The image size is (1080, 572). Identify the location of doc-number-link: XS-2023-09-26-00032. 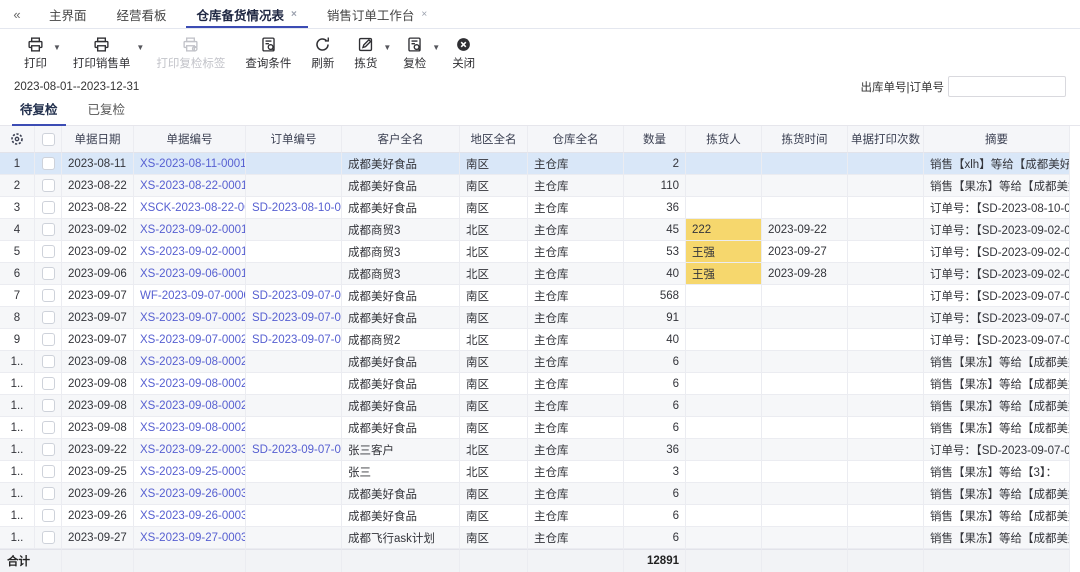
(190, 494).